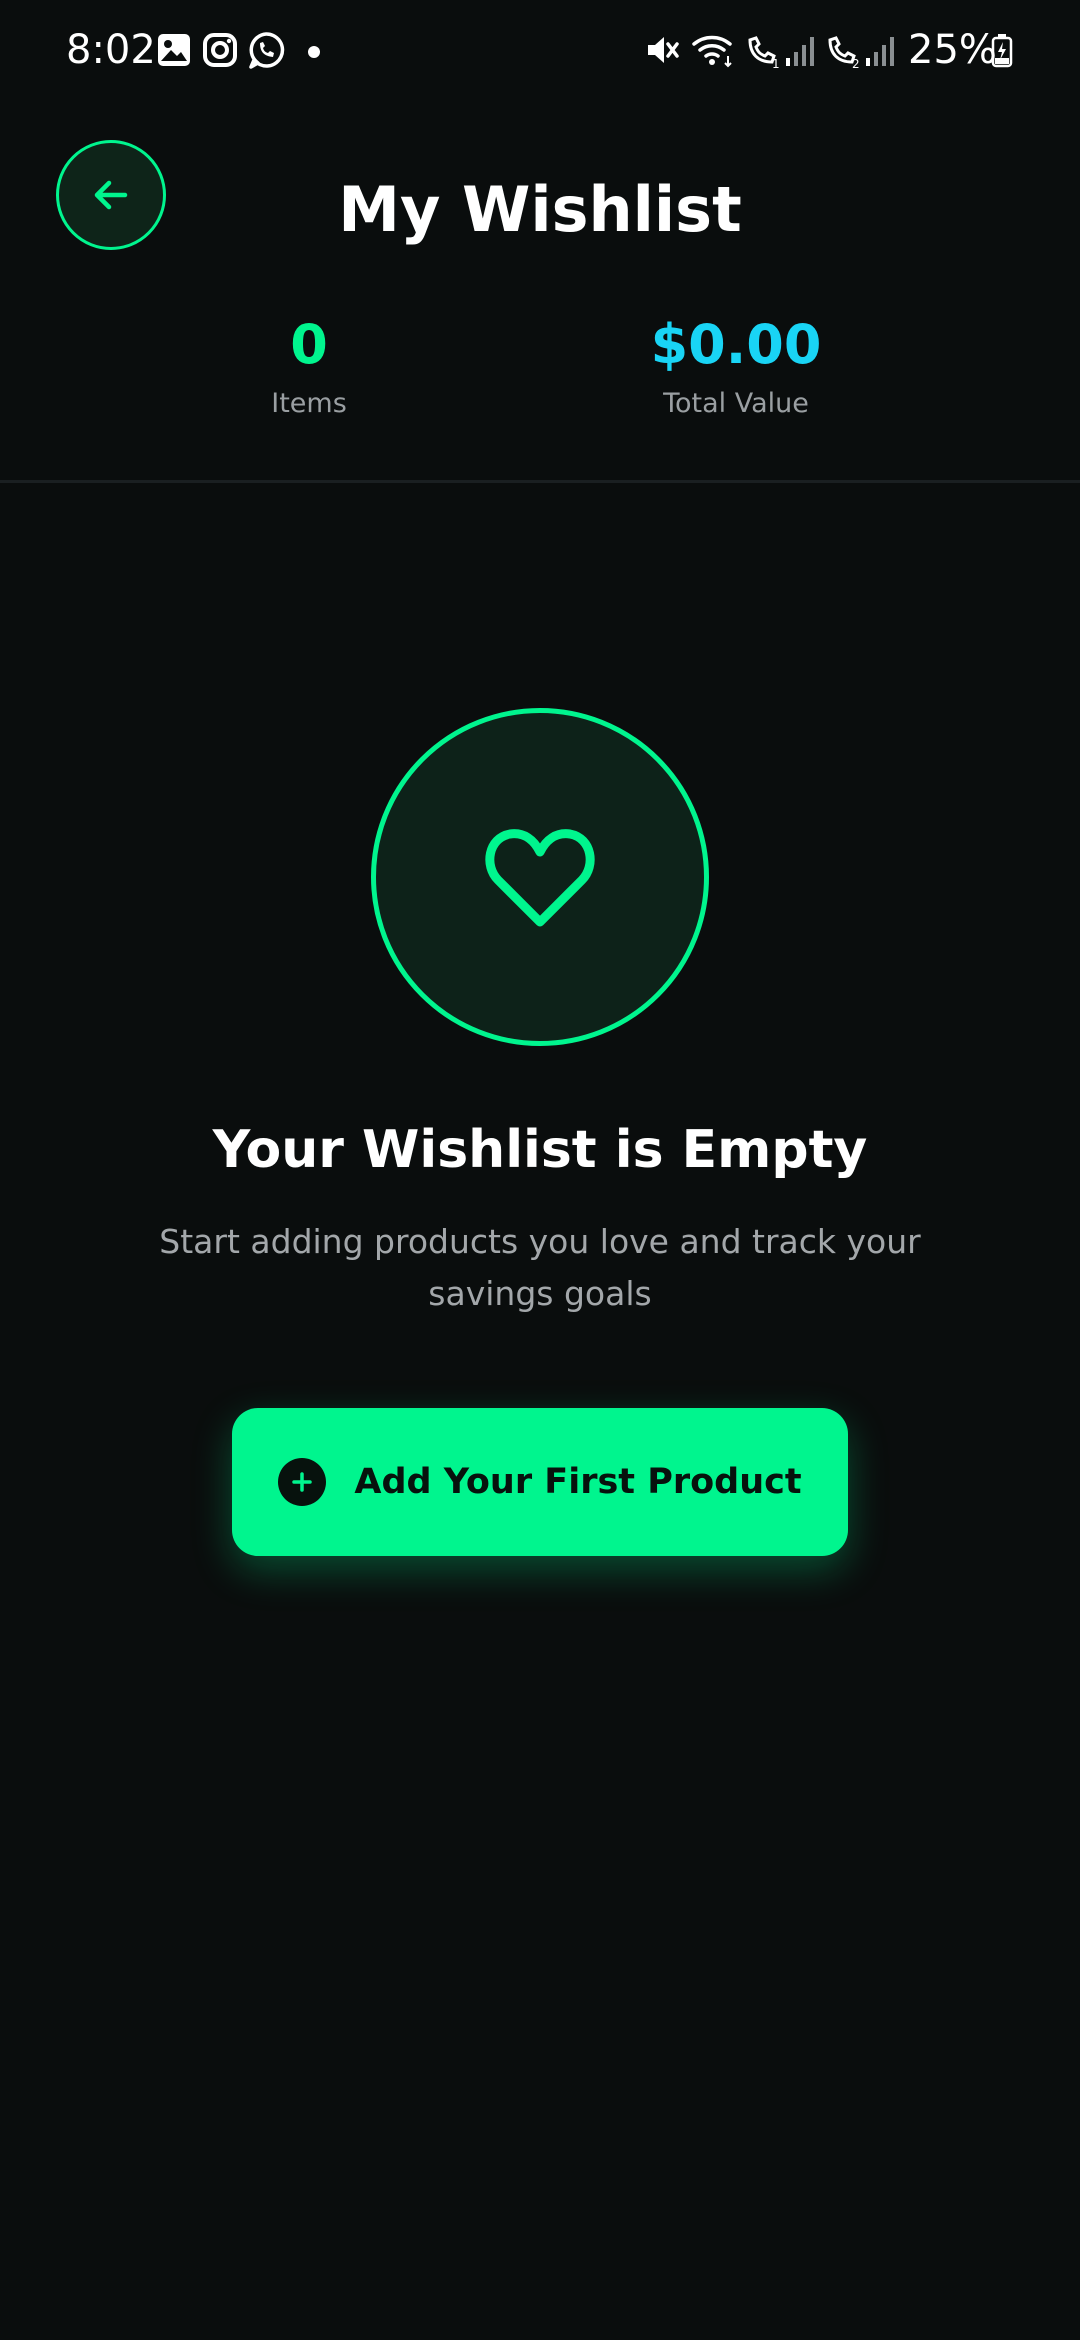 This screenshot has width=1080, height=2340. What do you see at coordinates (540, 481) in the screenshot?
I see `header-divider` at bounding box center [540, 481].